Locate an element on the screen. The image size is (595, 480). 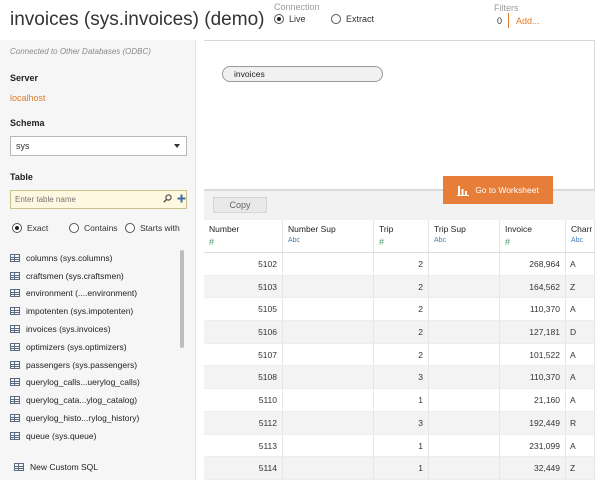
table-row: 5114 1 32,449 Z is located at coordinates (399, 468).